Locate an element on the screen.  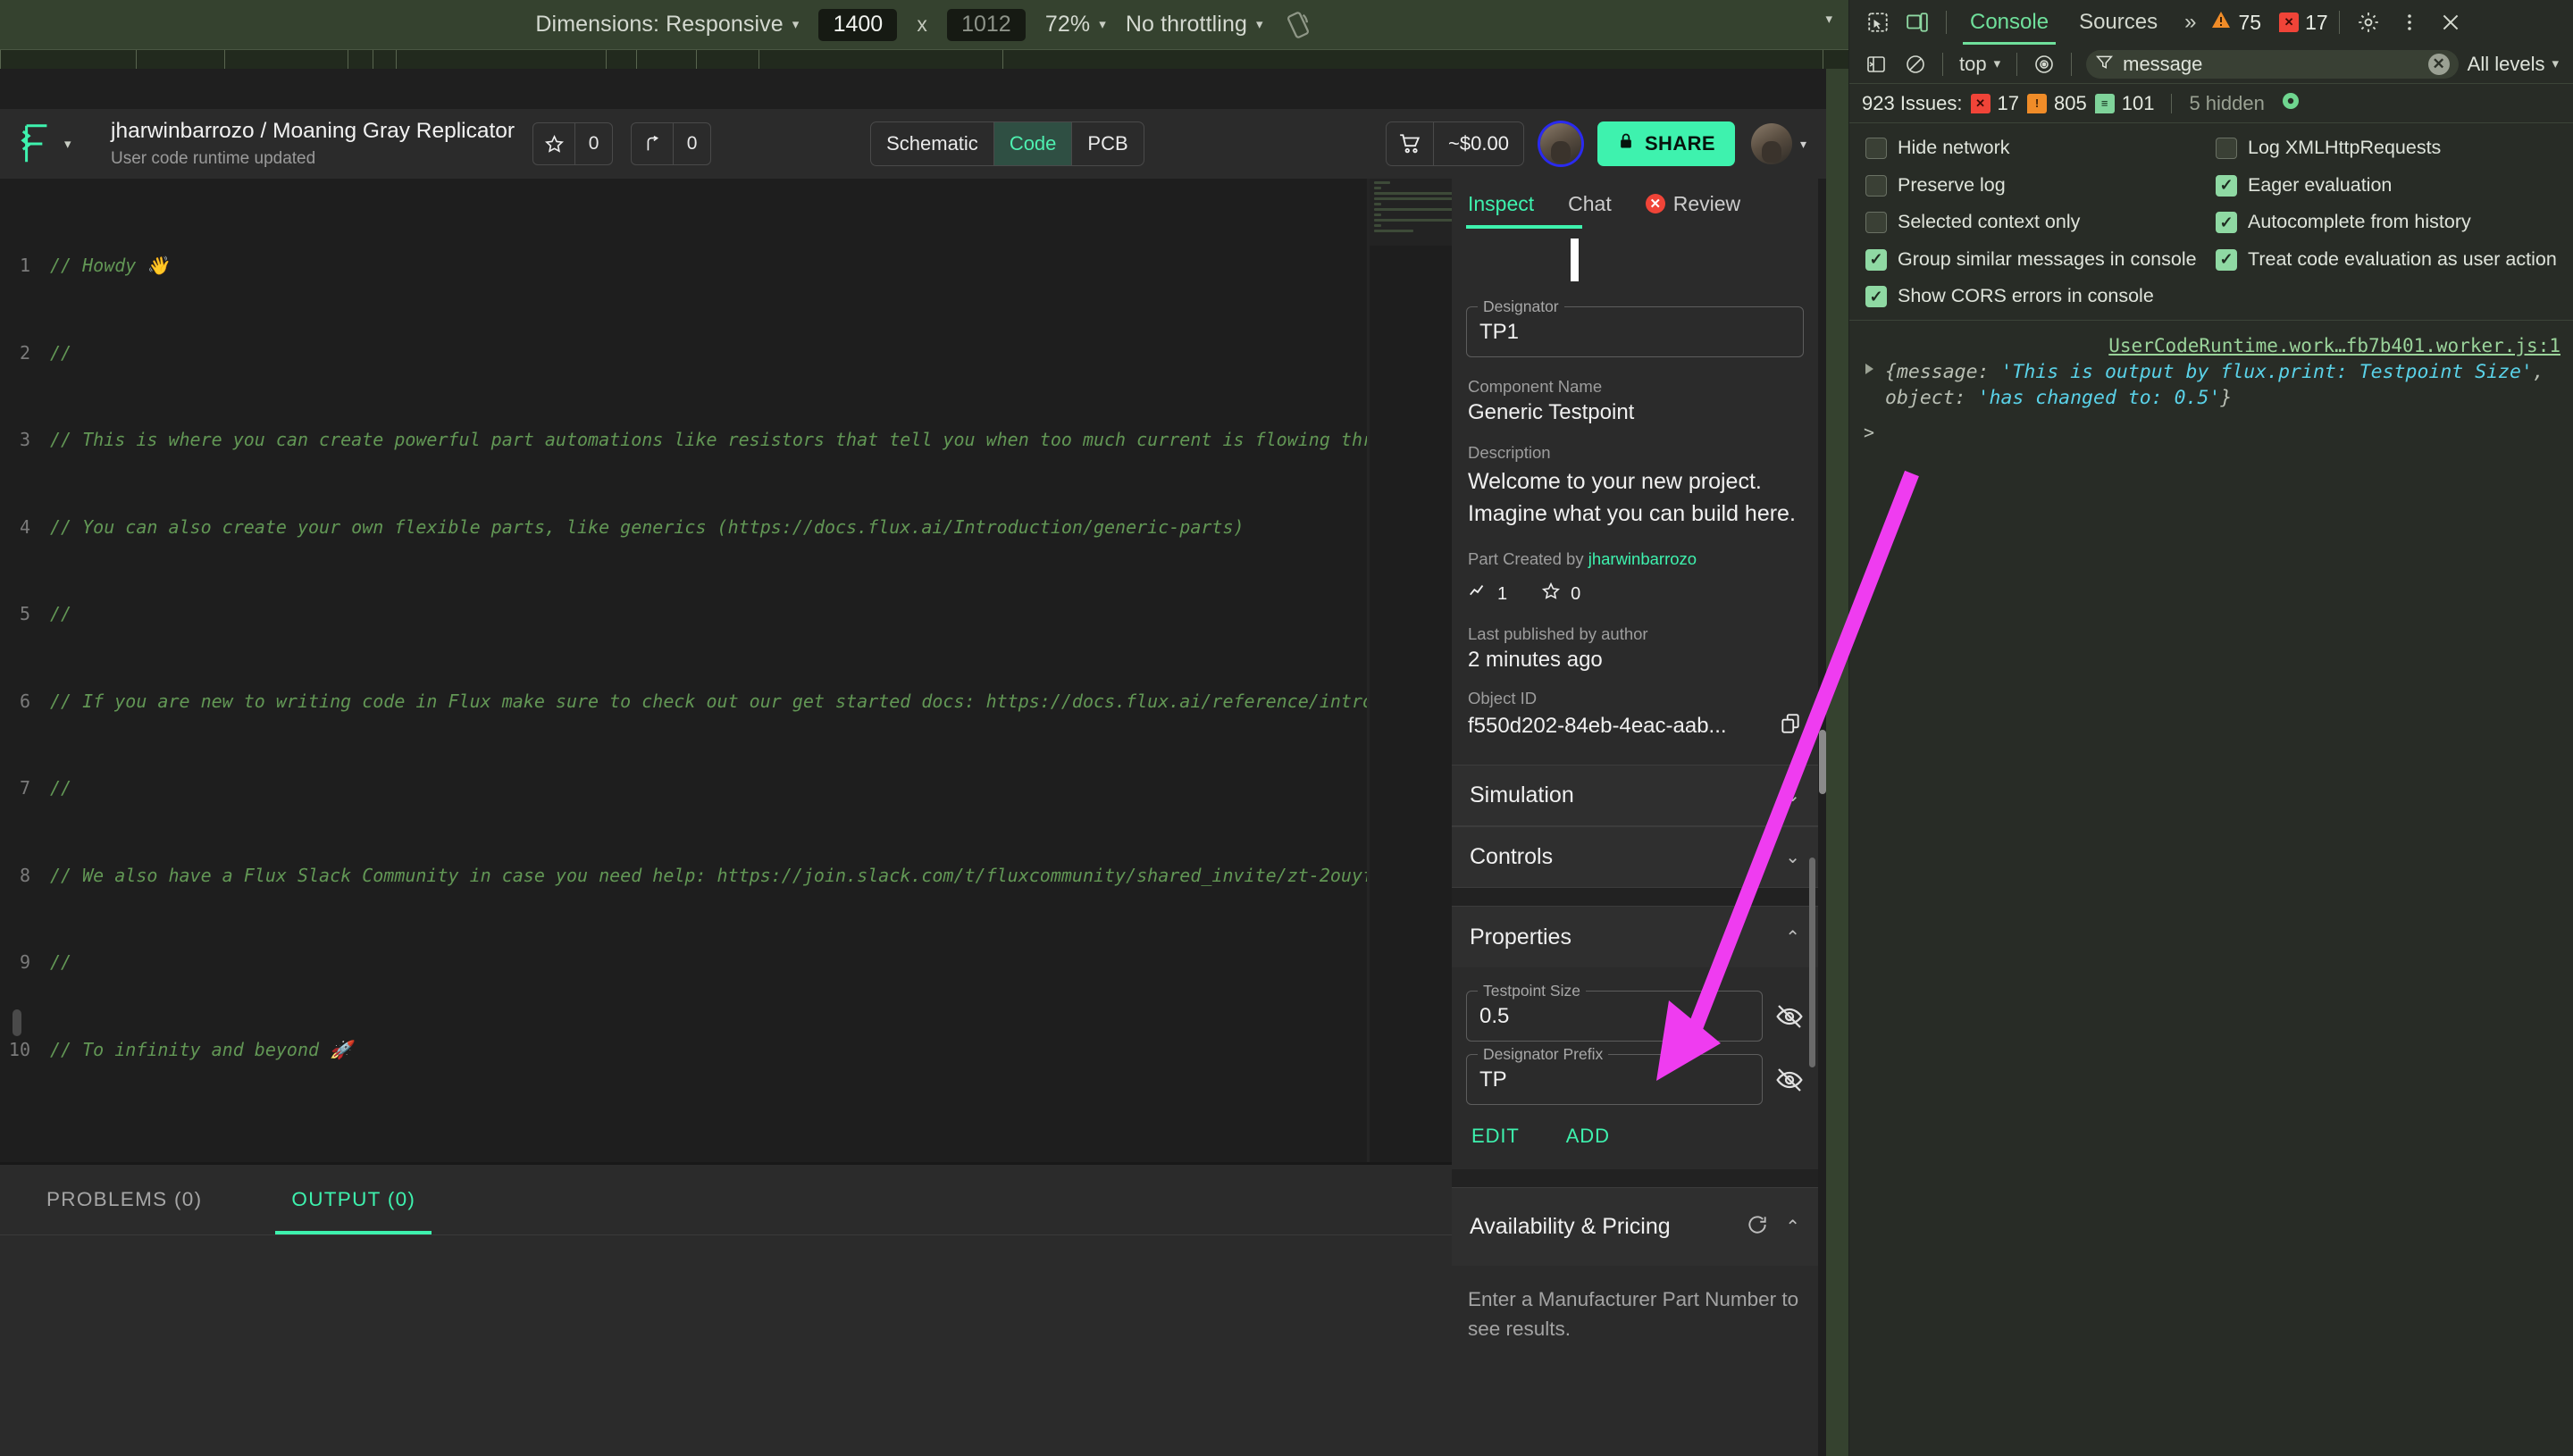
clear-filter-icon: ✕ is located at coordinates (2438, 64).